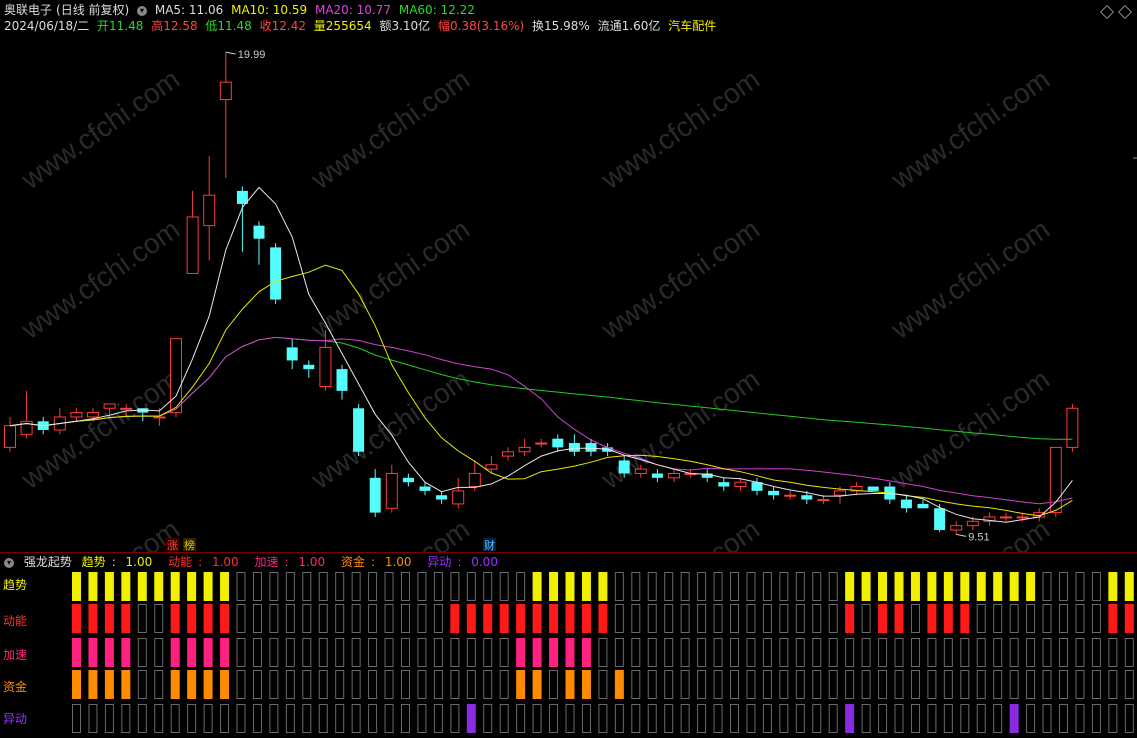 This screenshot has width=1137, height=738. What do you see at coordinates (390, 532) in the screenshot?
I see `watermark-text: www.cfchi.com` at bounding box center [390, 532].